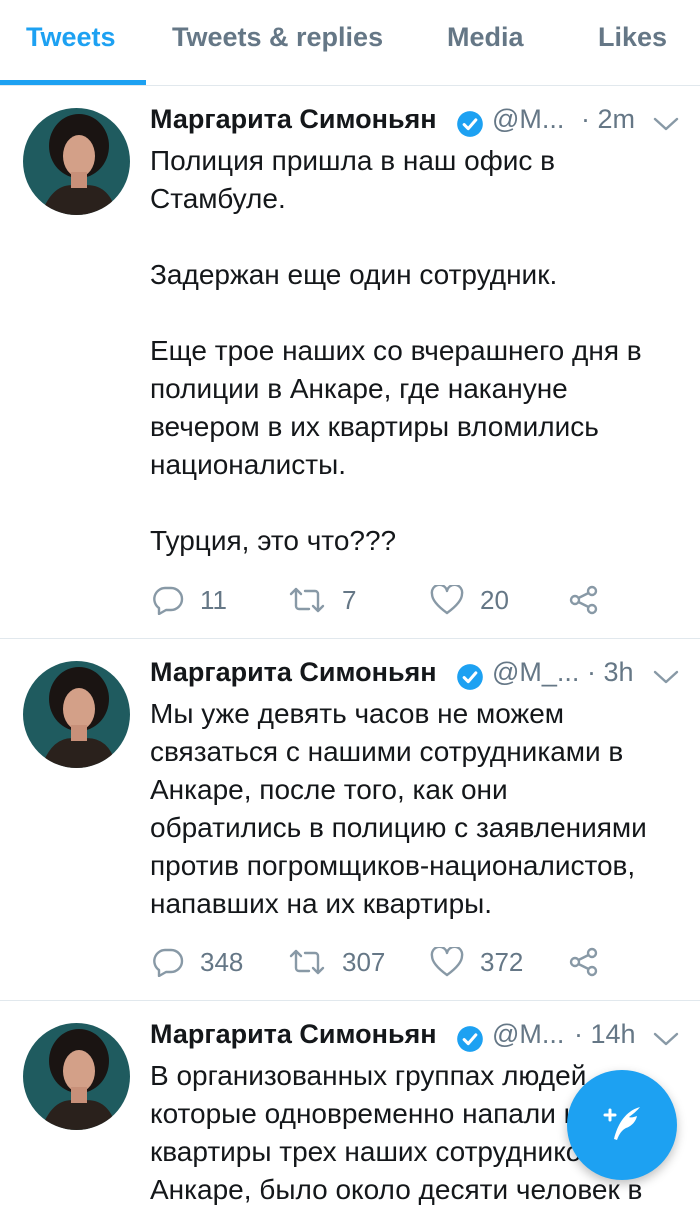 This screenshot has width=700, height=1208. I want to click on tweet-text-line: Еще трое наших со вчерашнего дня в, so click(396, 350).